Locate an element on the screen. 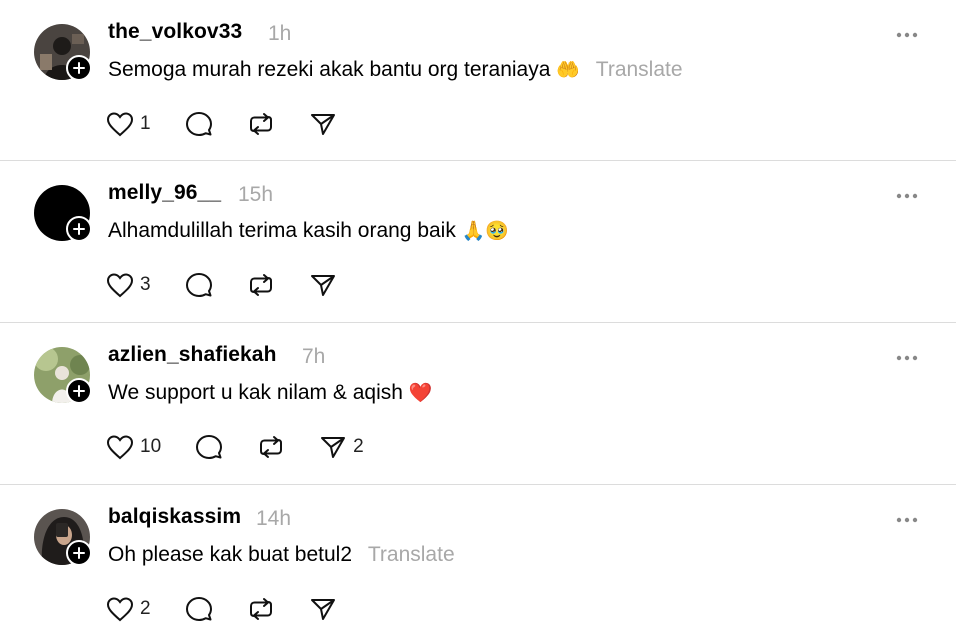  username: melly_96__ is located at coordinates (164, 193).